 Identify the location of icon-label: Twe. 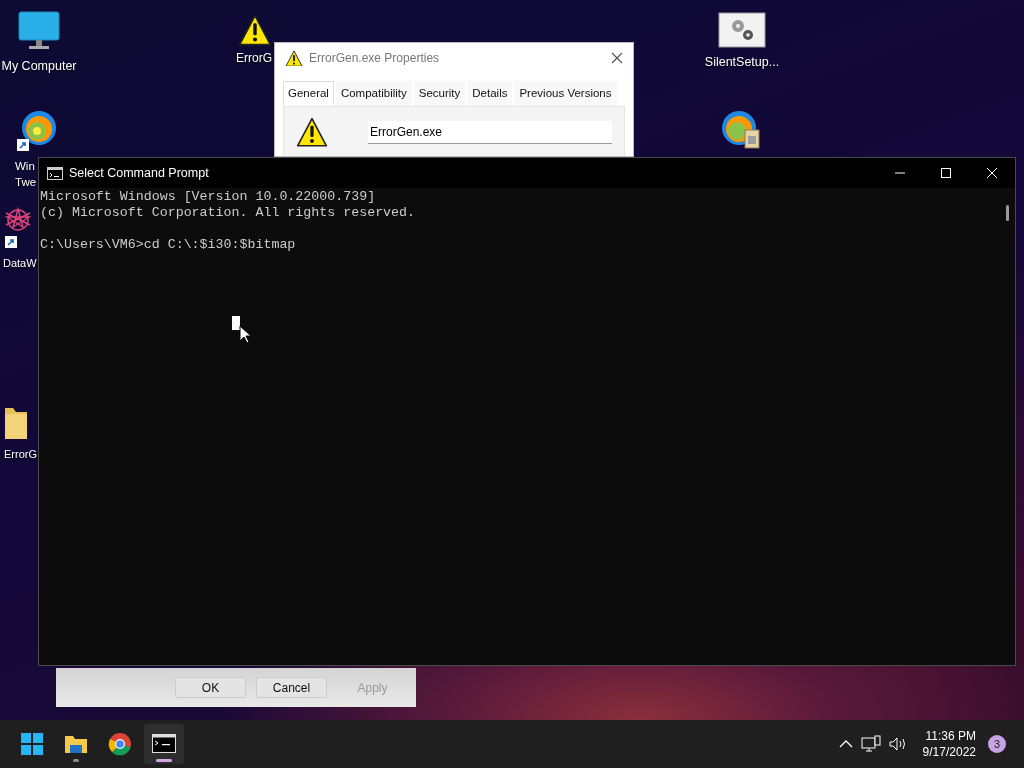
(26, 182).